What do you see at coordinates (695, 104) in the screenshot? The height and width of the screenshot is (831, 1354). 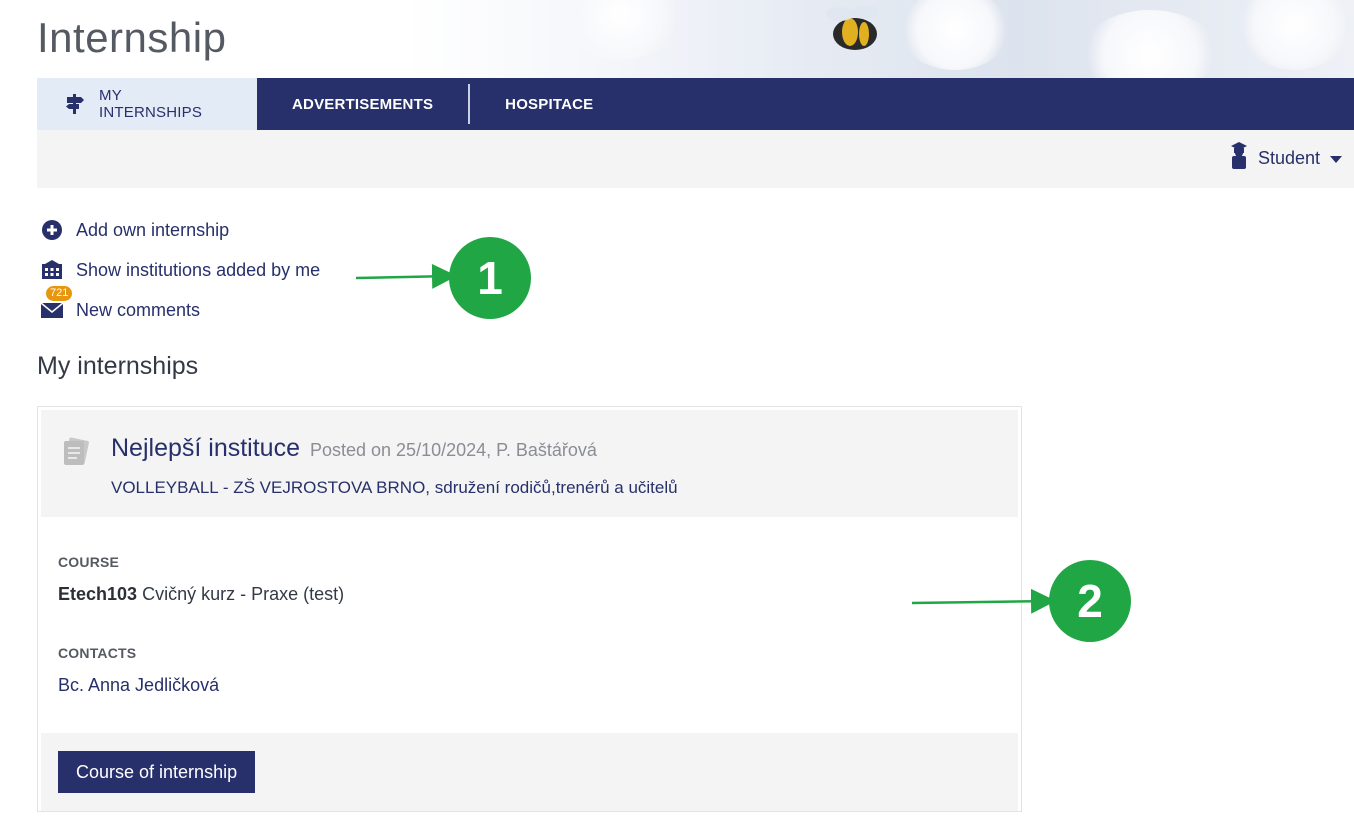 I see `main-nav: MY INTERNSHIPS ADVERTISEMENTS HOSPITACE` at bounding box center [695, 104].